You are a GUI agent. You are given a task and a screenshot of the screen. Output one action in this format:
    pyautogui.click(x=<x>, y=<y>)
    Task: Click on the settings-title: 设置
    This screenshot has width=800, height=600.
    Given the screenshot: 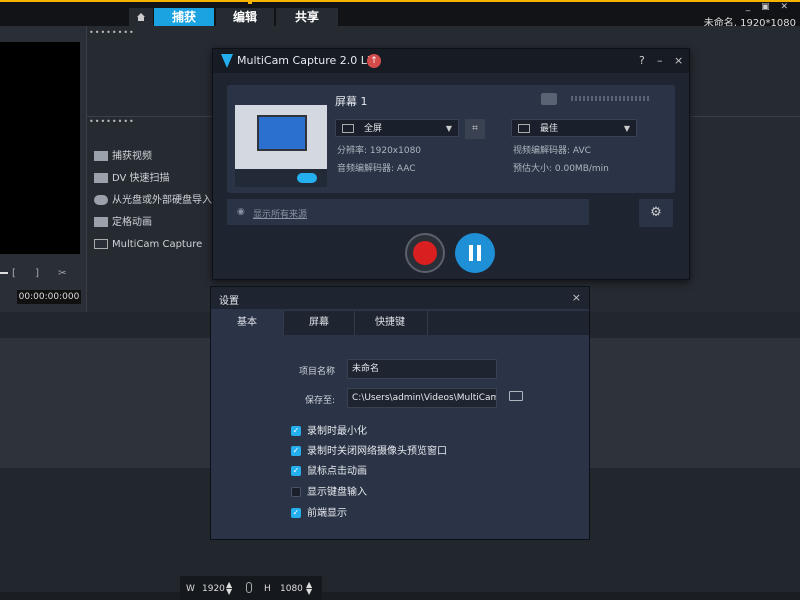 What is the action you would take?
    pyautogui.click(x=229, y=301)
    